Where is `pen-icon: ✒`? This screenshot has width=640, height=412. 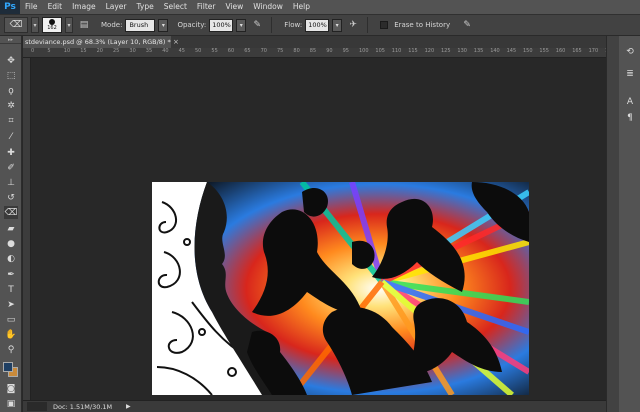 pen-icon: ✒ is located at coordinates (11, 274).